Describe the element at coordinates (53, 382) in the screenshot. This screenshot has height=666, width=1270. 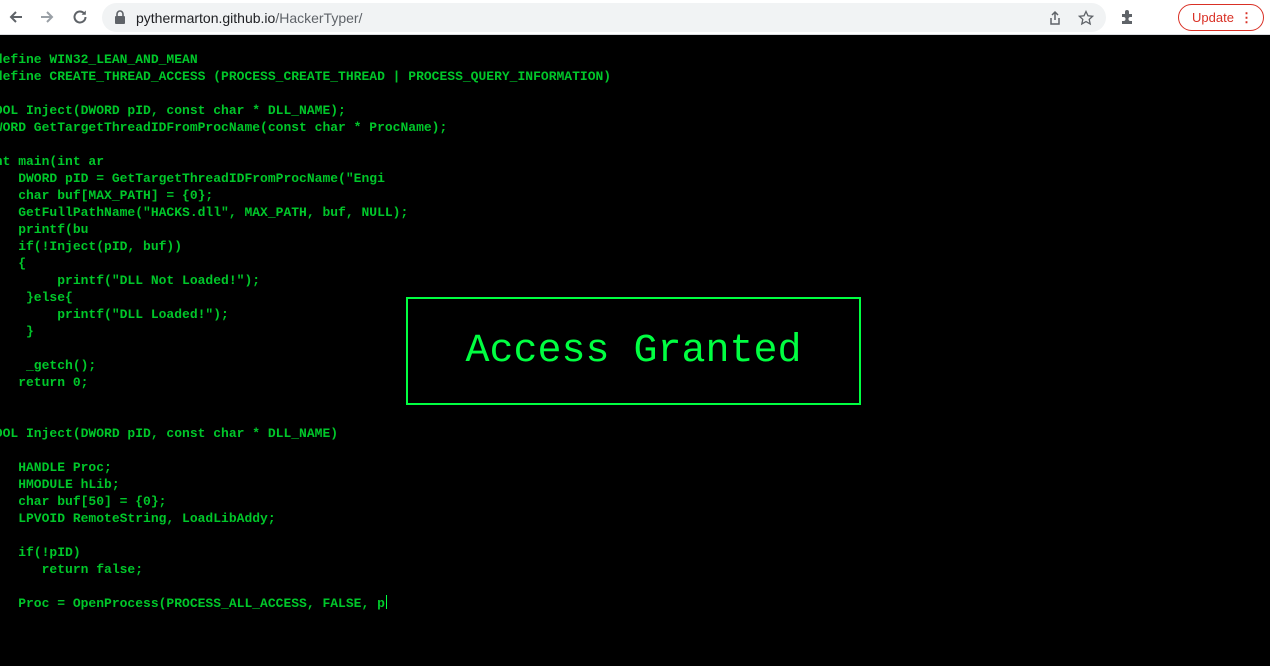
I see `code-line: return 0;` at that location.